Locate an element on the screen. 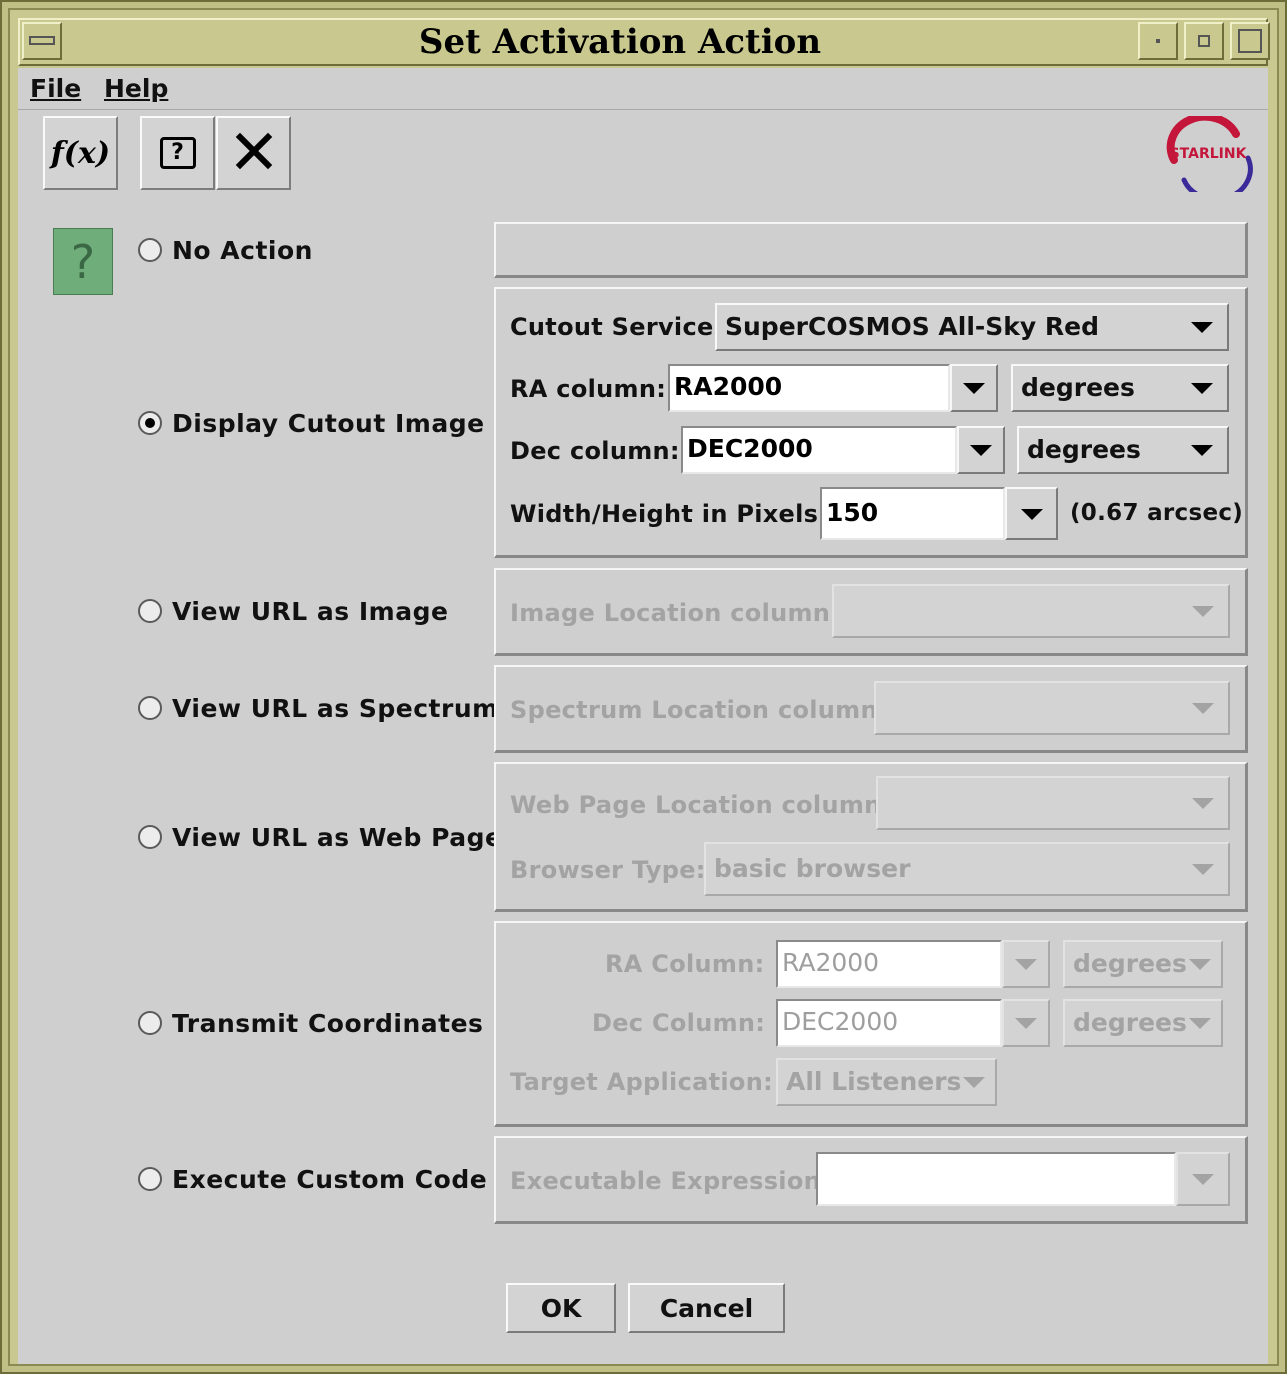 This screenshot has width=1287, height=1374. help-button: ? is located at coordinates (177, 153).